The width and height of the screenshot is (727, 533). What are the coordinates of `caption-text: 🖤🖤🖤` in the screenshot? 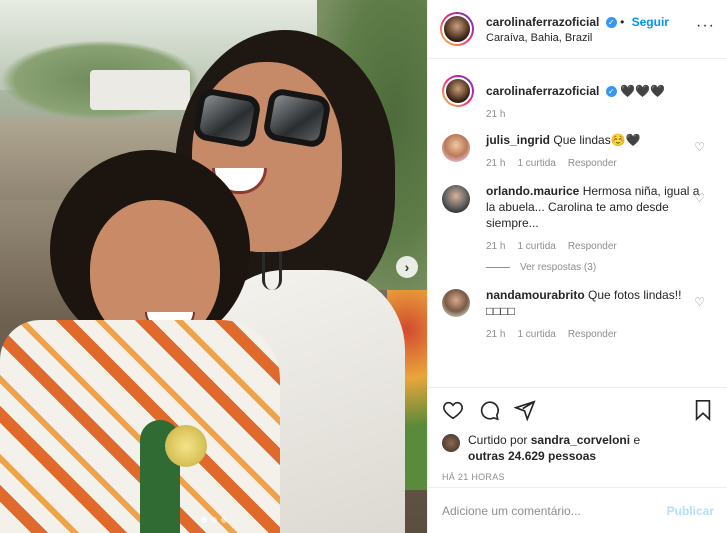 It's located at (642, 91).